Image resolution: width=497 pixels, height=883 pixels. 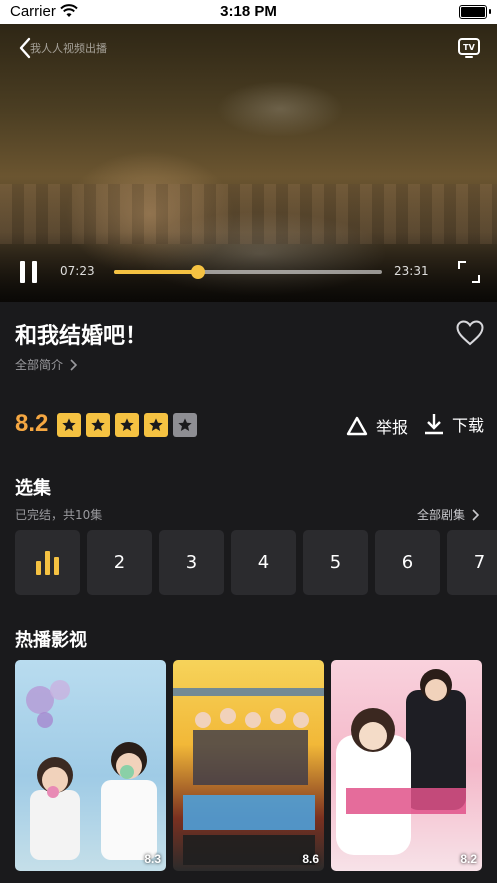 What do you see at coordinates (39, 365) in the screenshot?
I see `intro-link-label: 全部简介` at bounding box center [39, 365].